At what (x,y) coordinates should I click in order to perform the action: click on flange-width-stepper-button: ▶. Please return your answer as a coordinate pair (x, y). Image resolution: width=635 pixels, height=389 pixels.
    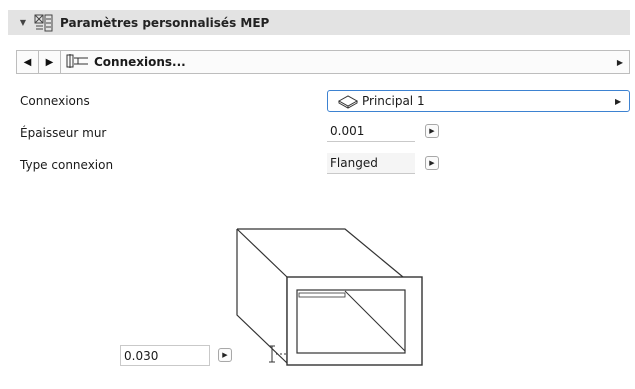
    Looking at the image, I should click on (225, 355).